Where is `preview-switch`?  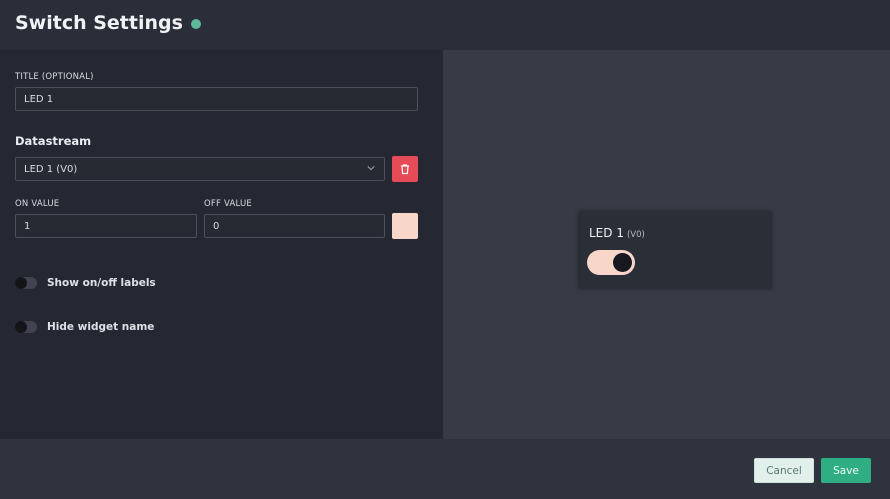 preview-switch is located at coordinates (611, 262).